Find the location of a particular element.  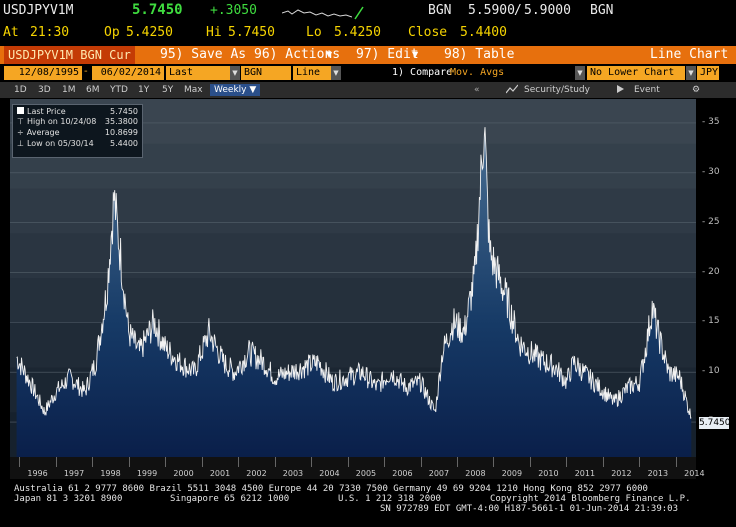

period-1y: 1Y is located at coordinates (143, 90).